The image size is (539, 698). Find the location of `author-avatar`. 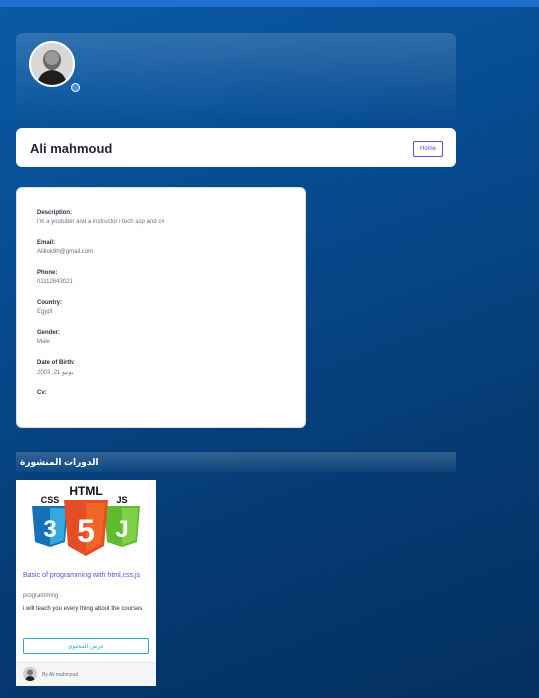

author-avatar is located at coordinates (30, 674).